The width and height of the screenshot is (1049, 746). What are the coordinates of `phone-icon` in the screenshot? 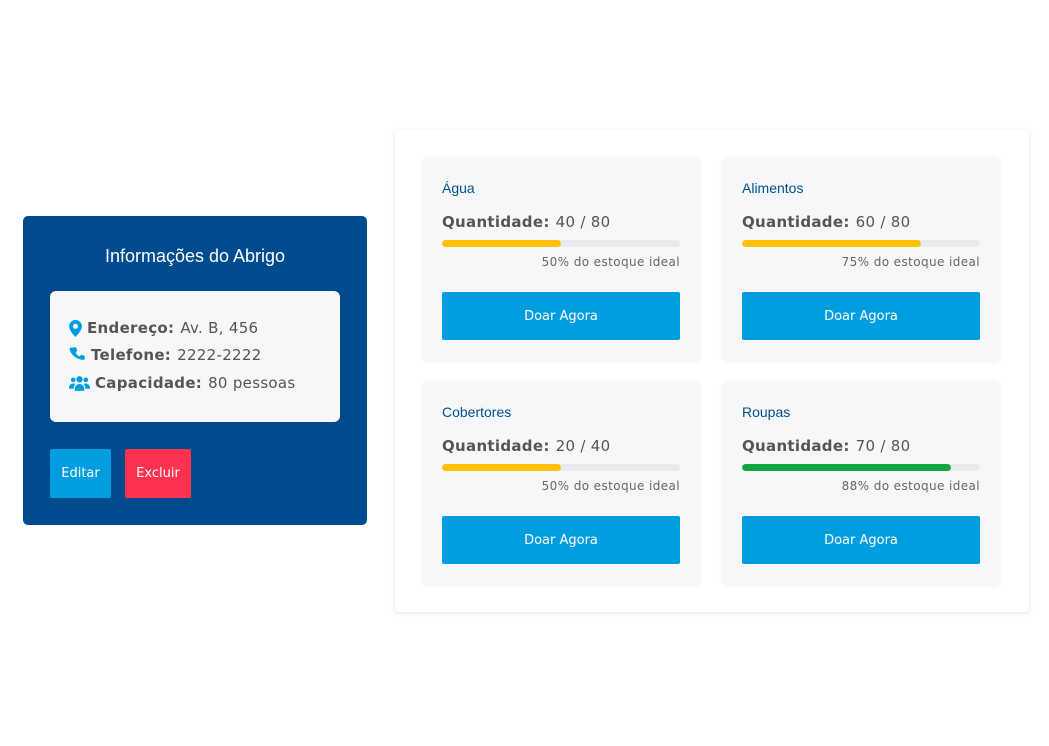 It's located at (77, 355).